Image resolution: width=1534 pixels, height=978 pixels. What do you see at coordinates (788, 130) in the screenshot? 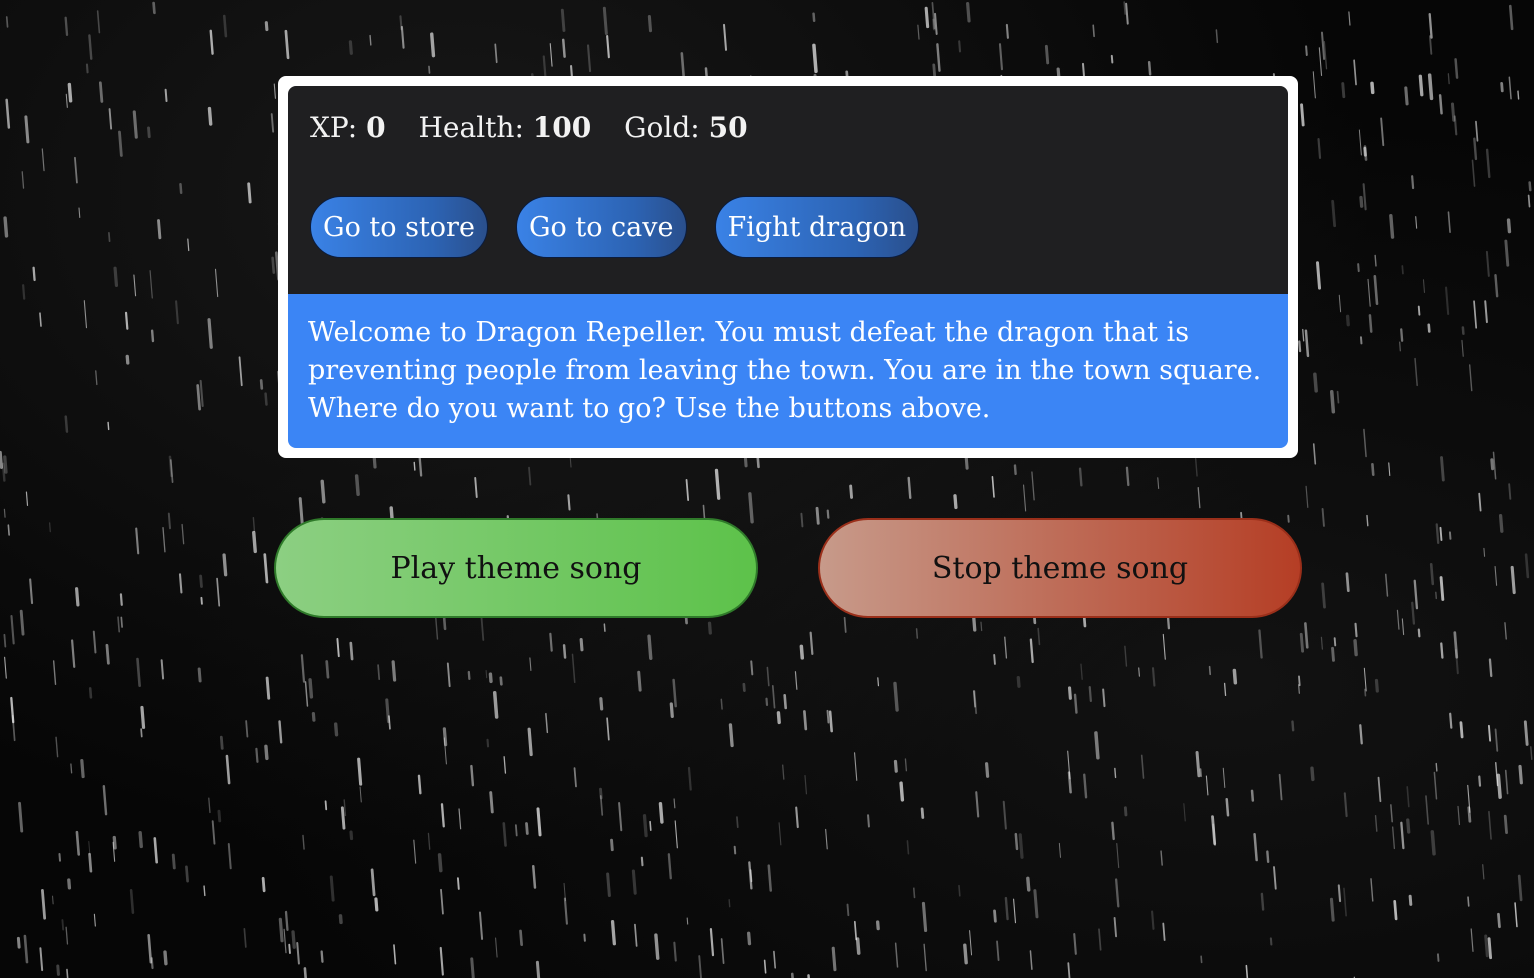
I see `stats-bar: XP: 0 Health: 100 Gold: 50` at bounding box center [788, 130].